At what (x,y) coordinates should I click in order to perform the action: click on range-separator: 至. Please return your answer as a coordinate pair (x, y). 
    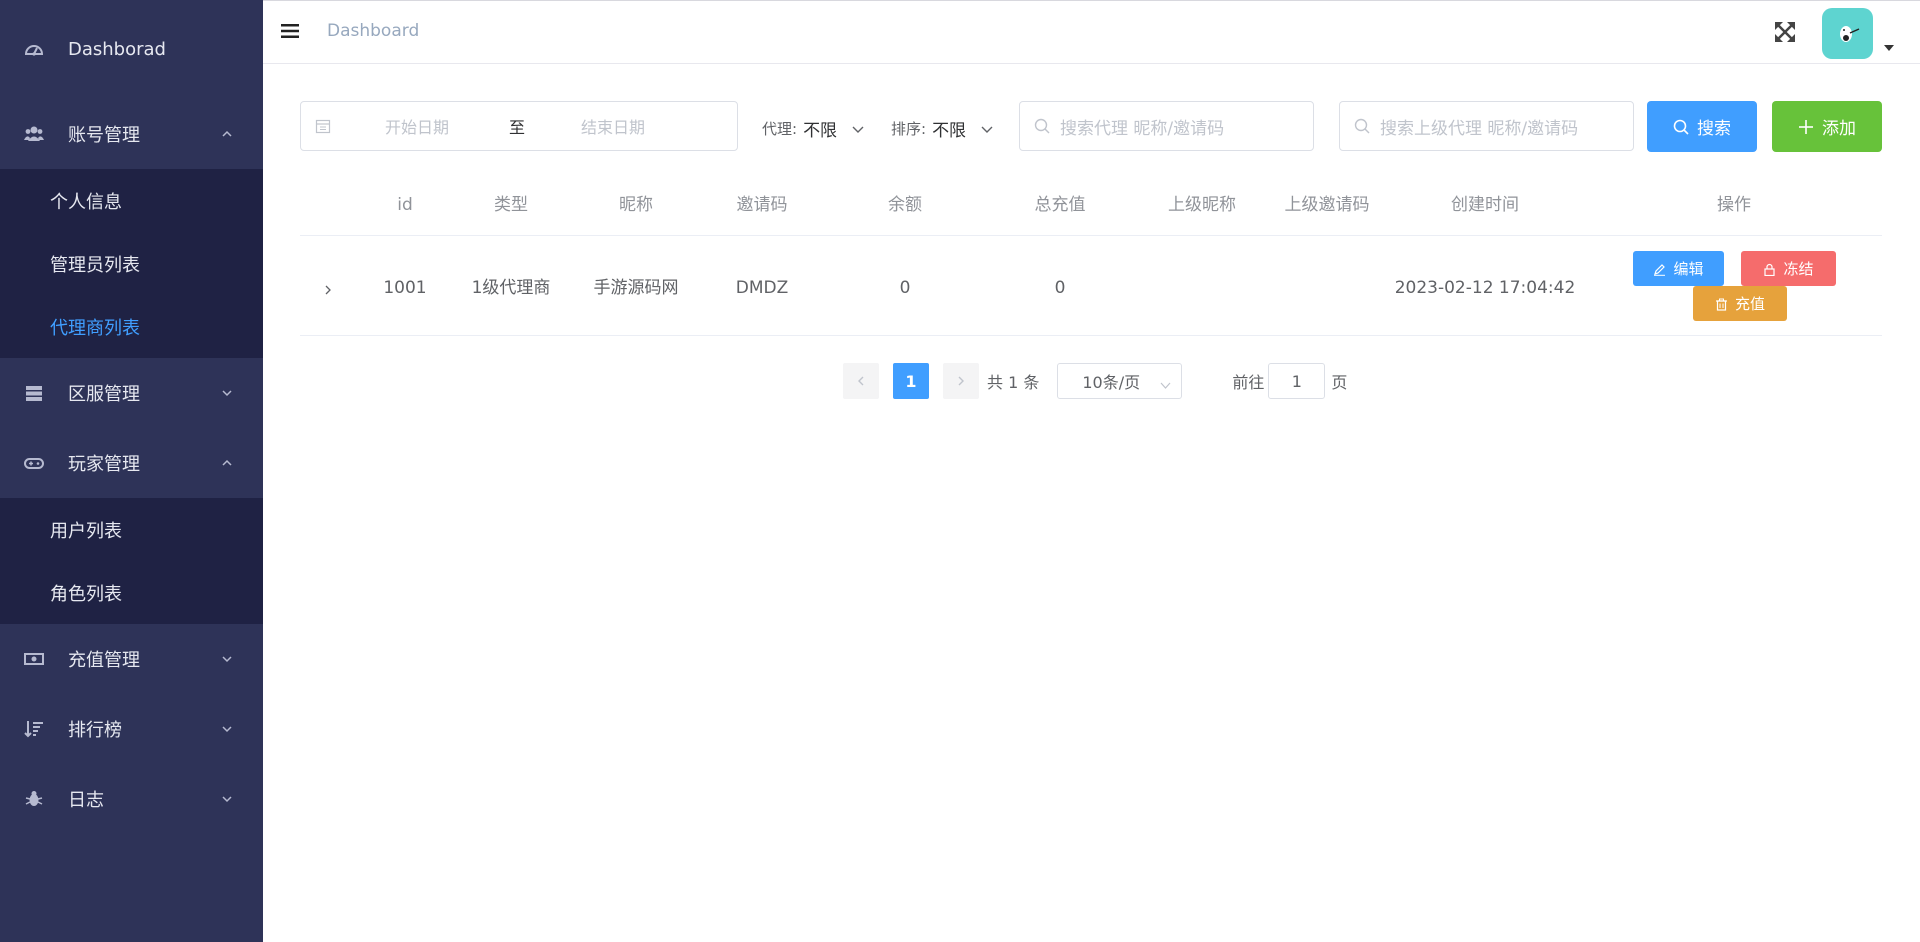
    Looking at the image, I should click on (517, 127).